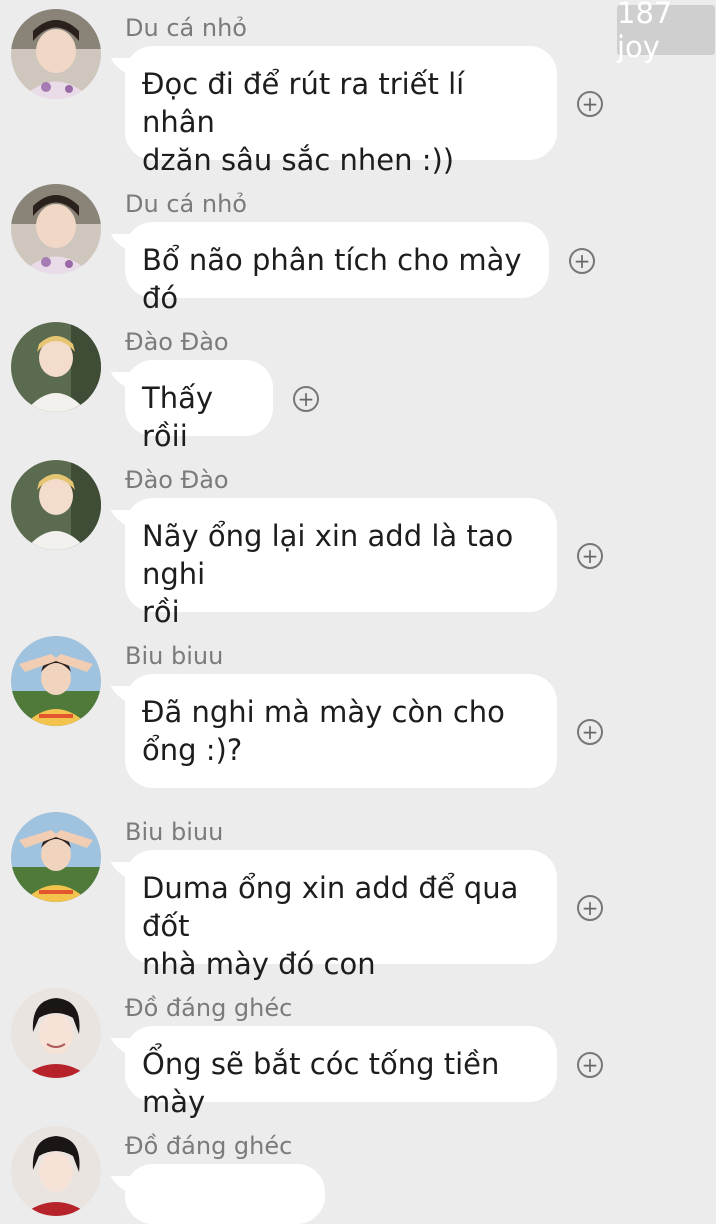 This screenshot has height=1224, width=716. What do you see at coordinates (321, 1083) in the screenshot?
I see `message-text-line: Ổng sẽ bắt cóc tống tiền mày` at bounding box center [321, 1083].